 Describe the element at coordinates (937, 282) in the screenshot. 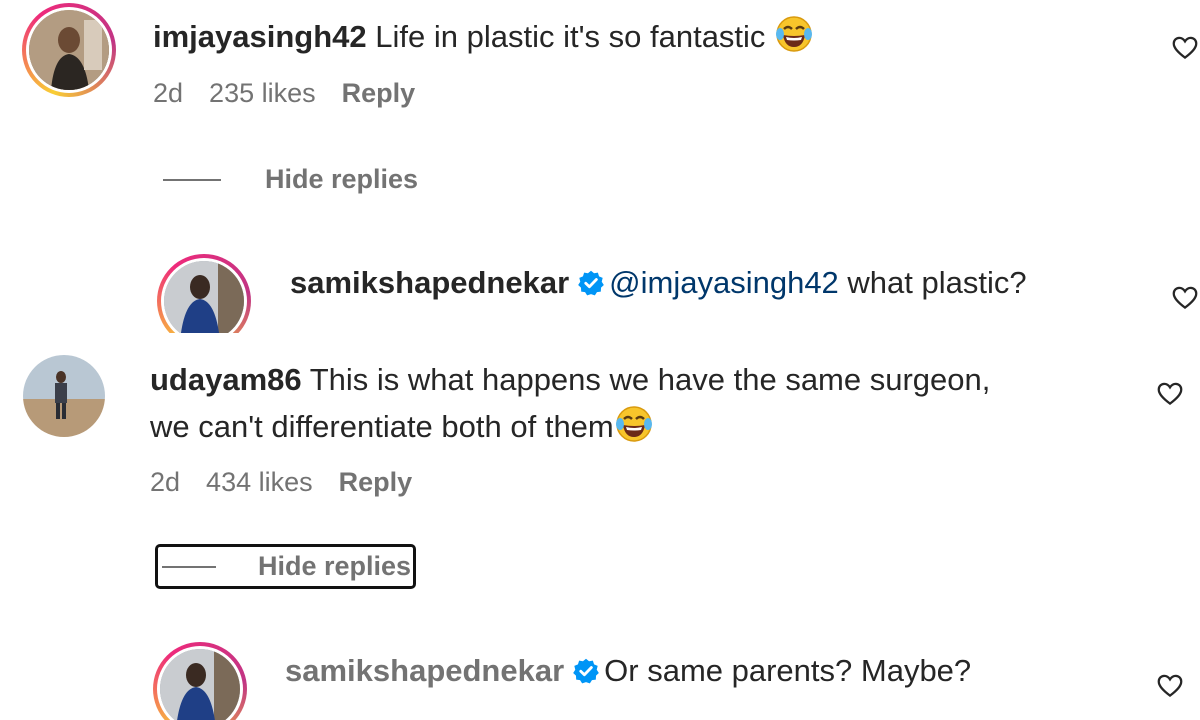

I see `reply-text: what plastic?` at that location.